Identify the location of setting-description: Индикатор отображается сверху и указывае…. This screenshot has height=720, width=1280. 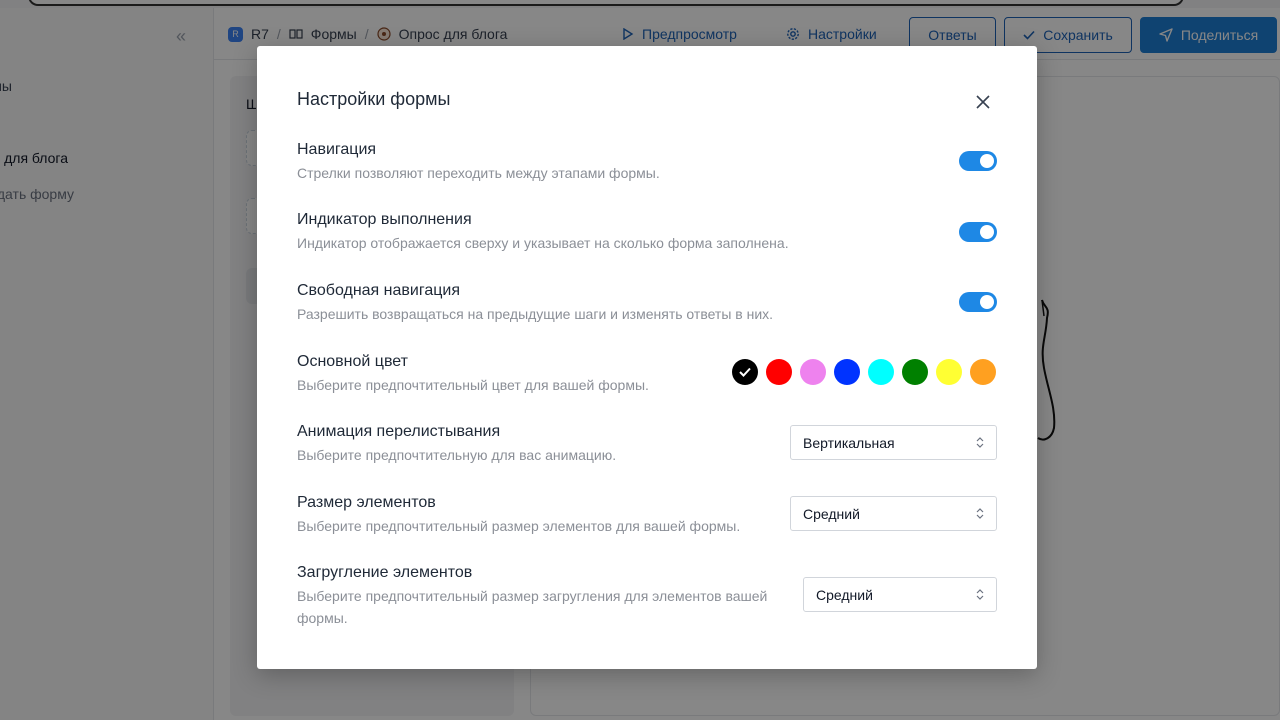
(543, 243).